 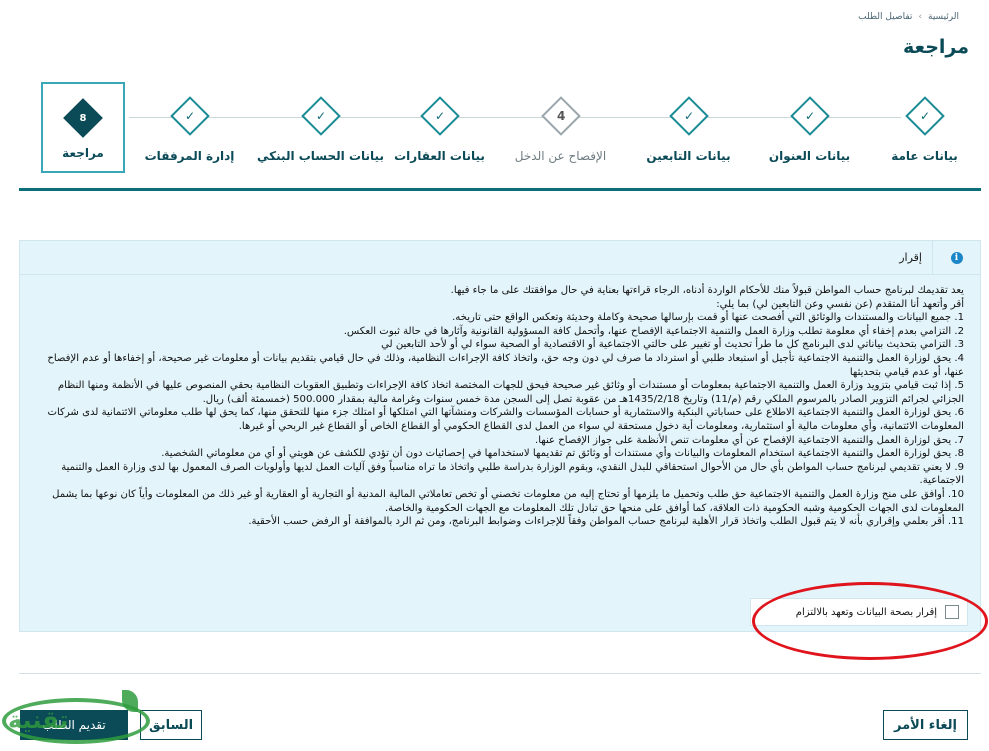 What do you see at coordinates (952, 612) in the screenshot?
I see `confirm-checkbox` at bounding box center [952, 612].